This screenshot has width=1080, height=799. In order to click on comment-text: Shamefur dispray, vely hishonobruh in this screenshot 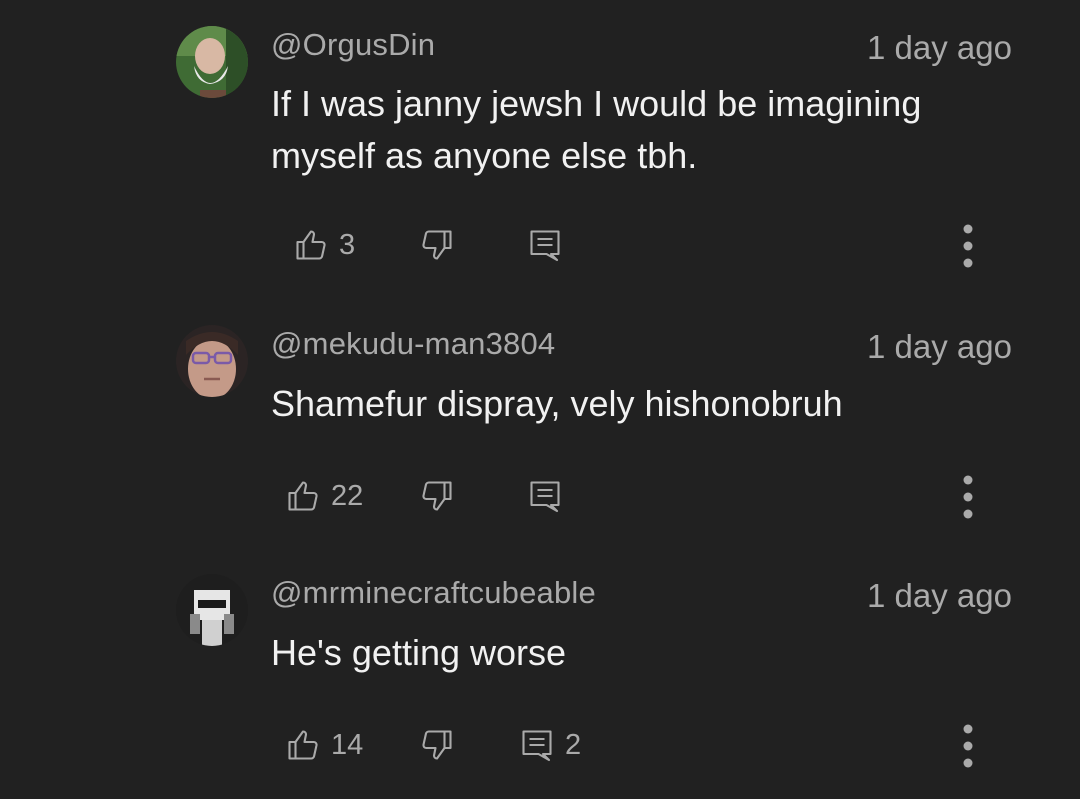, I will do `click(557, 403)`.